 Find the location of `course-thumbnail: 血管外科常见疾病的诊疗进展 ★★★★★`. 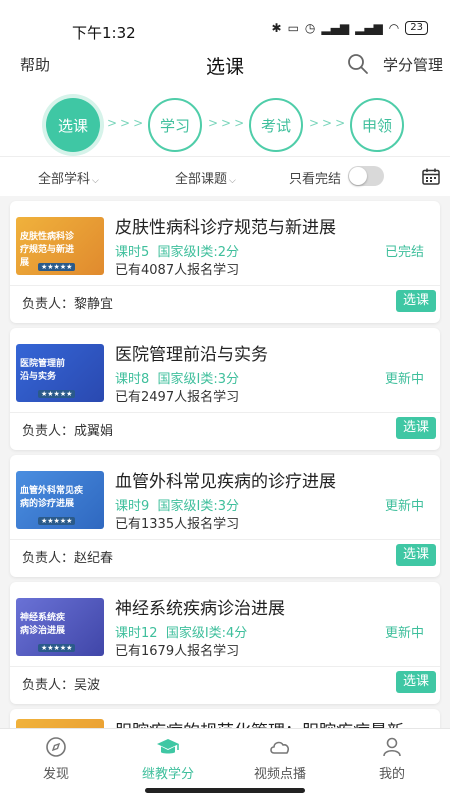

course-thumbnail: 血管外科常见疾病的诊疗进展 ★★★★★ is located at coordinates (60, 500).